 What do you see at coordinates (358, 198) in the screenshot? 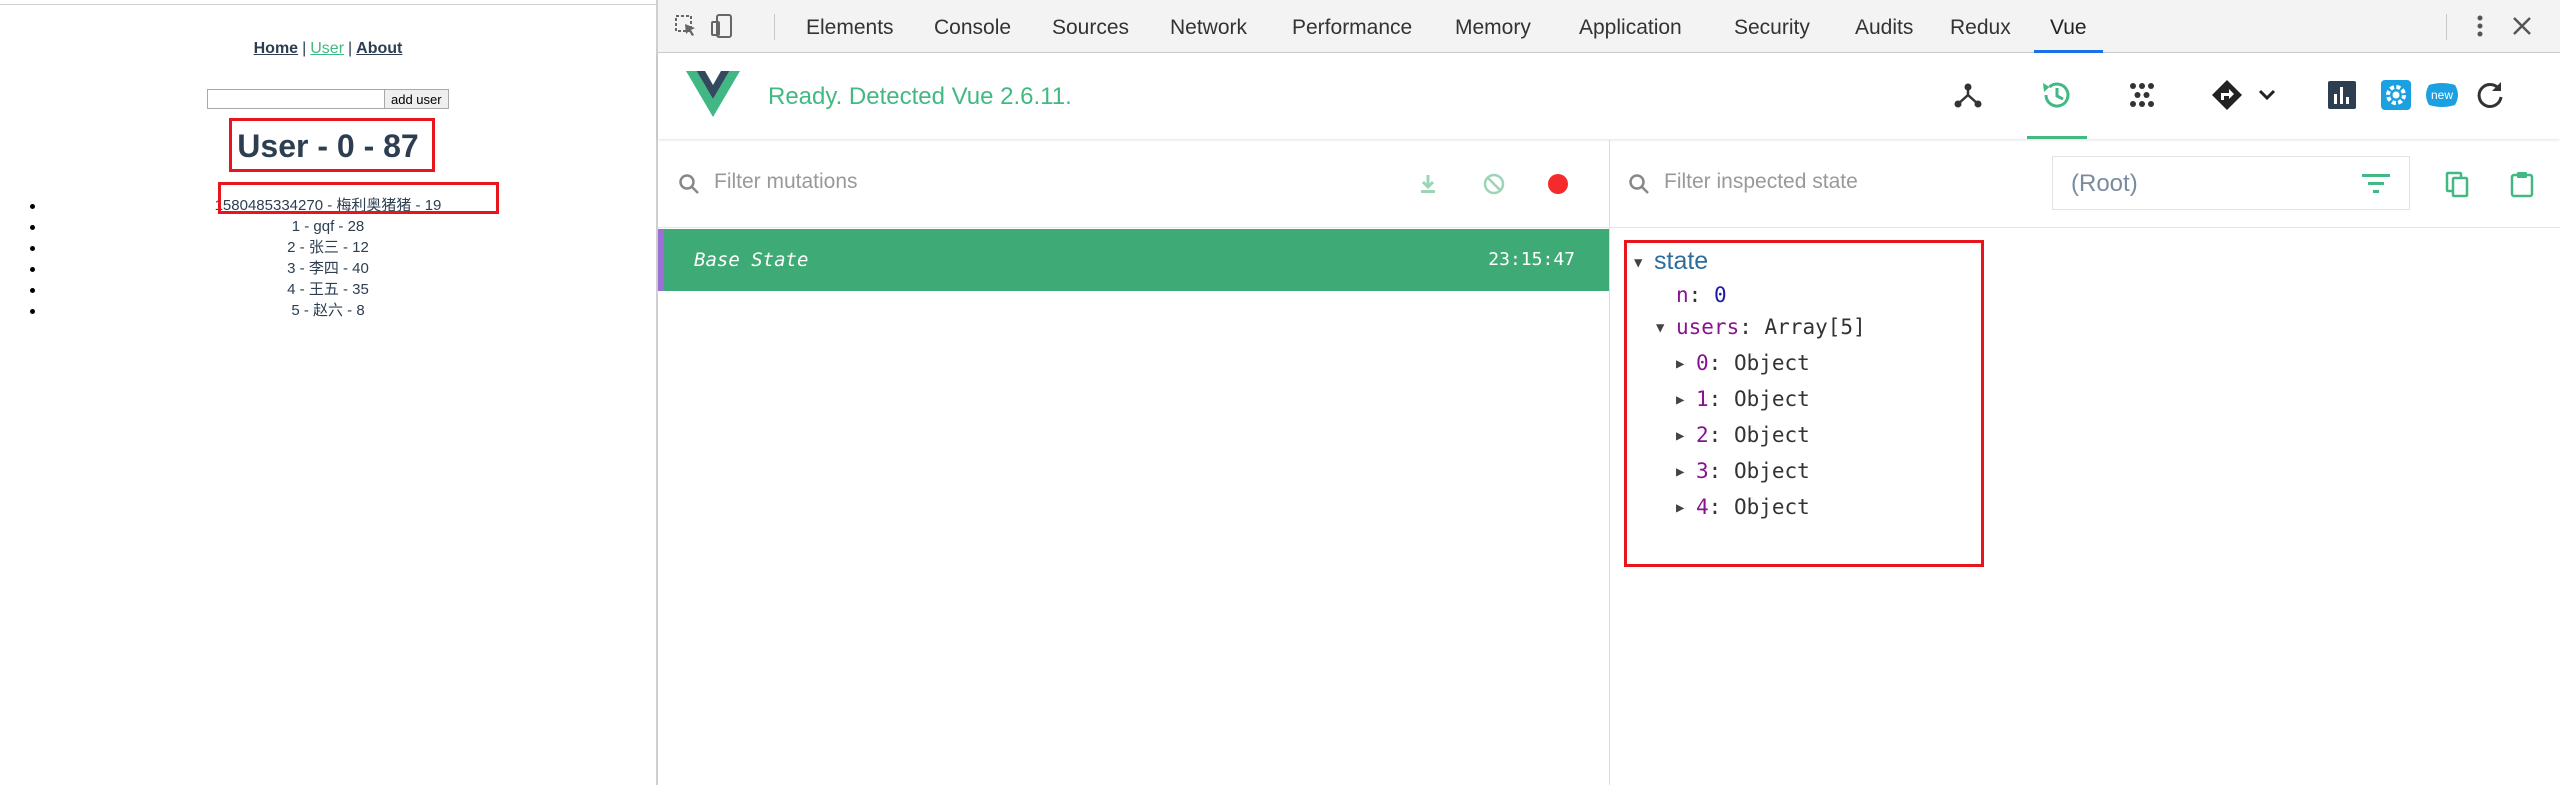
I see `highlight-box-first-user` at bounding box center [358, 198].